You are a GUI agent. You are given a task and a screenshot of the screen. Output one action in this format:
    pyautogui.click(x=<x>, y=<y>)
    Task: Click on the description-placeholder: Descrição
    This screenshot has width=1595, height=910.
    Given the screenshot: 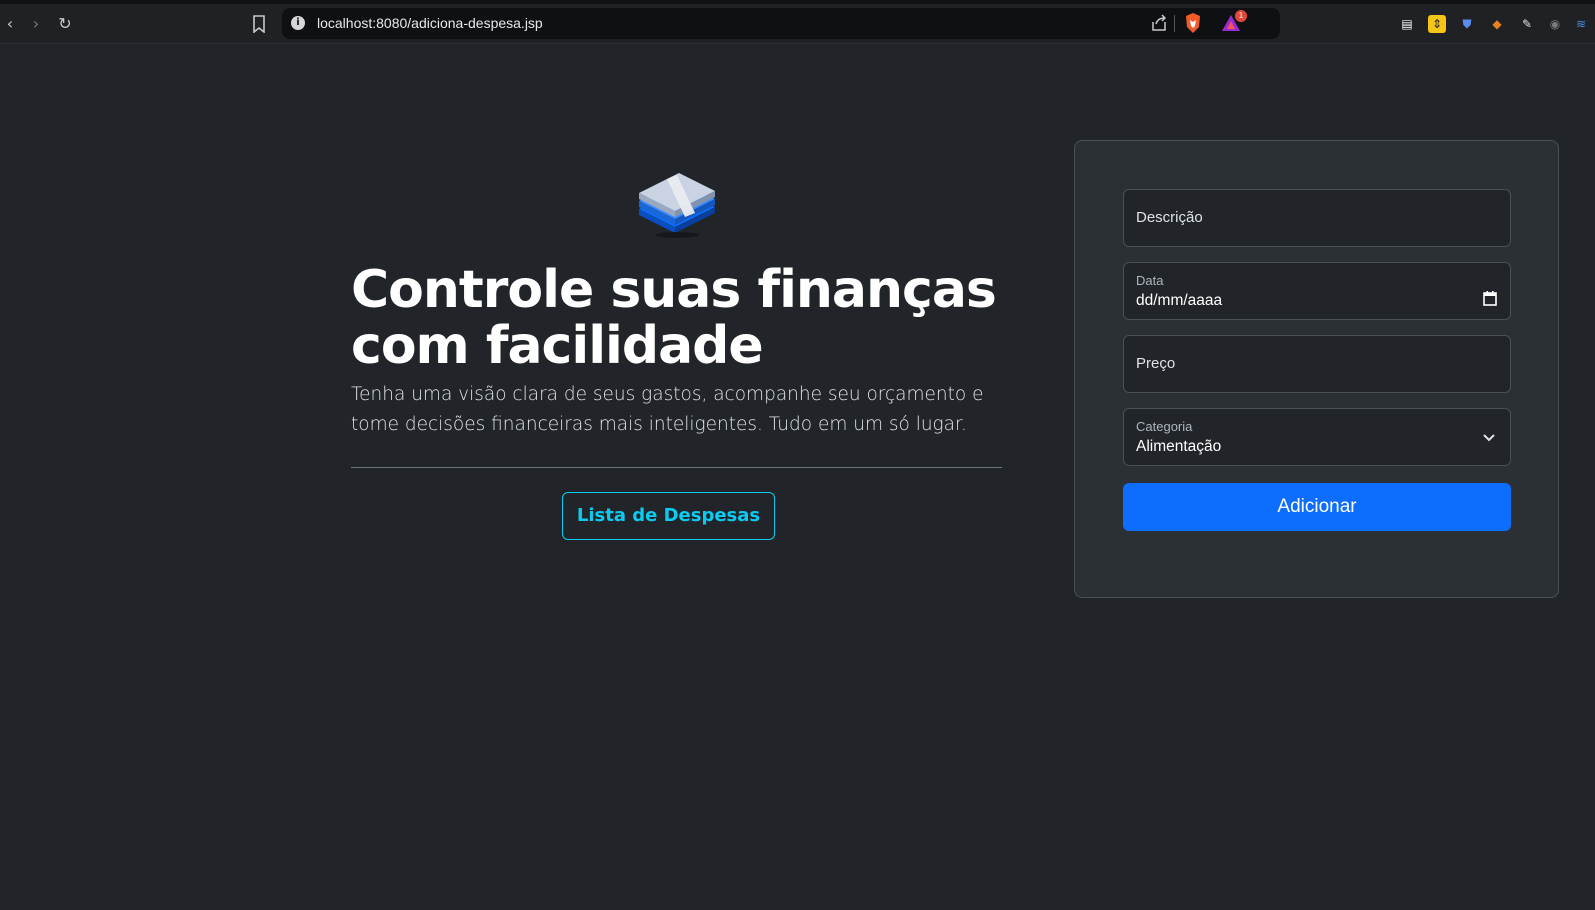 What is the action you would take?
    pyautogui.click(x=1169, y=217)
    